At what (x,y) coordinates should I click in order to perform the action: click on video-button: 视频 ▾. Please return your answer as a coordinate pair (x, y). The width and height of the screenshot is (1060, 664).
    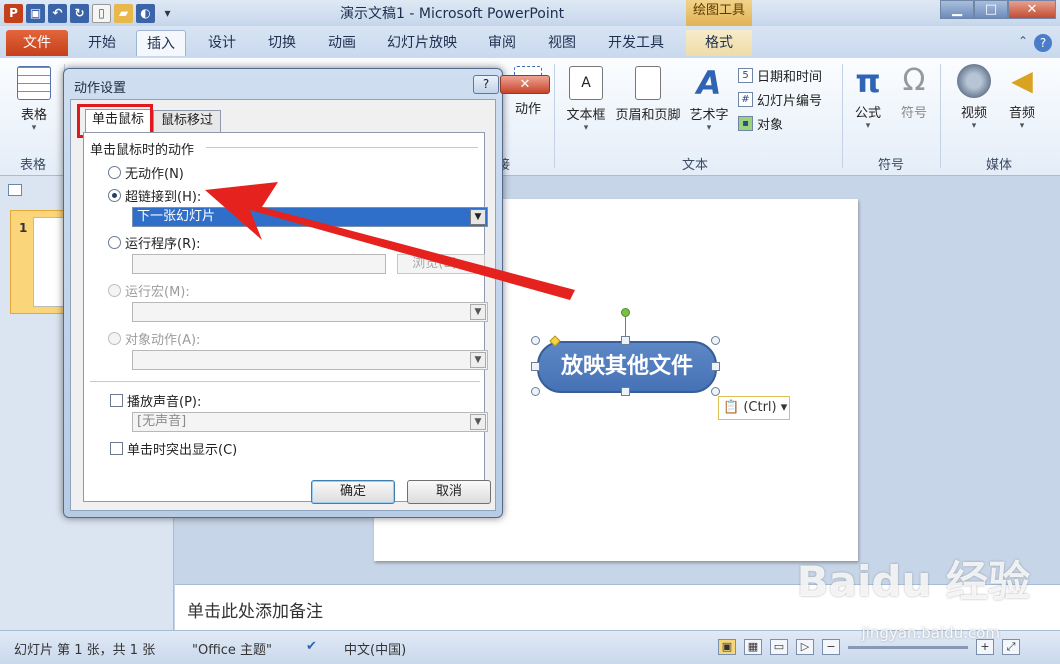
    Looking at the image, I should click on (974, 97).